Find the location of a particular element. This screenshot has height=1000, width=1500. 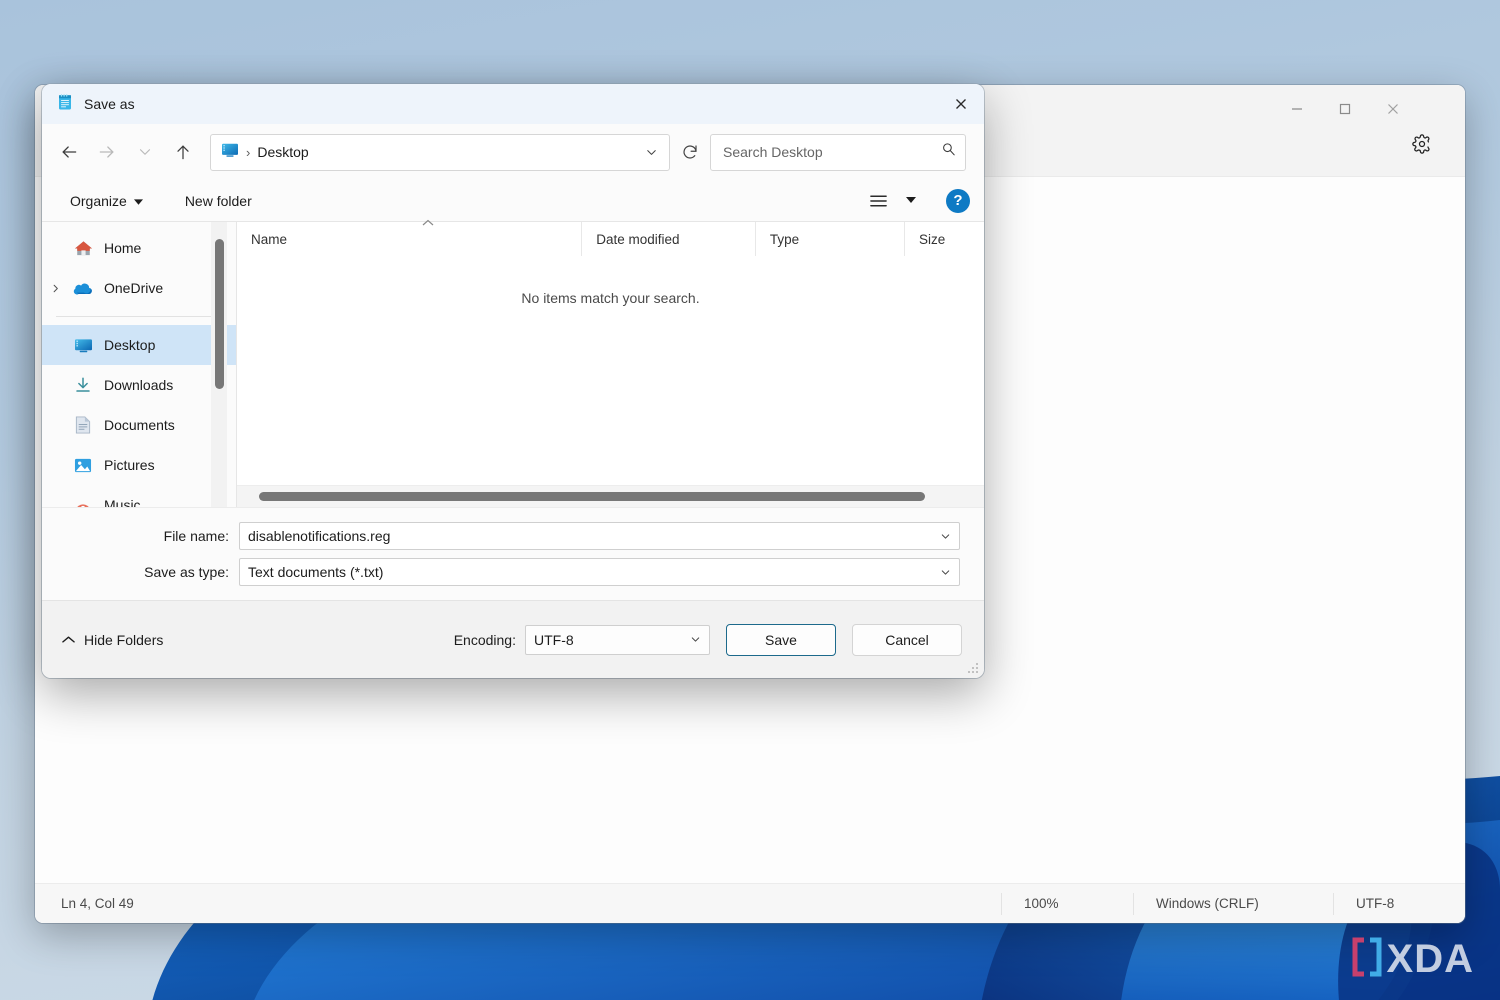

save-as-type-combobox: Text documents (*.txt) is located at coordinates (599, 572).